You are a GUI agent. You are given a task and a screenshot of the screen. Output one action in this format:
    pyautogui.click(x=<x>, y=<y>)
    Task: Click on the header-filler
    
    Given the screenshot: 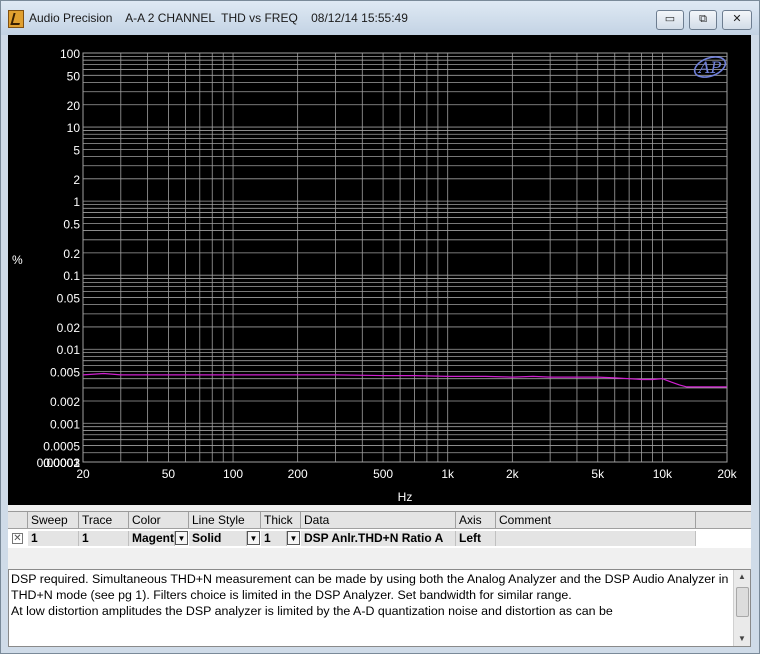 What is the action you would take?
    pyautogui.click(x=723, y=520)
    